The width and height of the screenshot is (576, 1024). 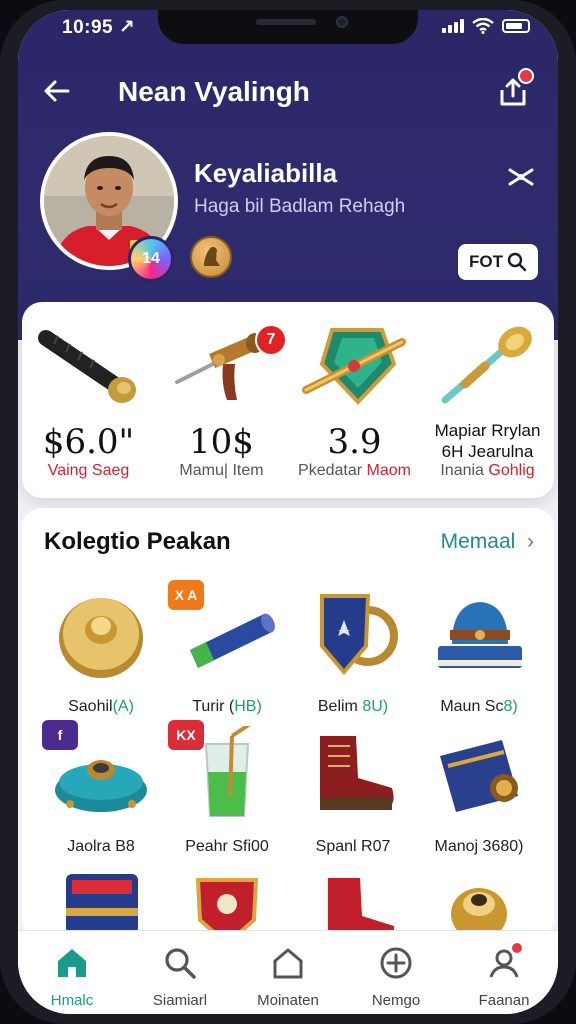 I want to click on shuffle-icon, so click(x=521, y=177).